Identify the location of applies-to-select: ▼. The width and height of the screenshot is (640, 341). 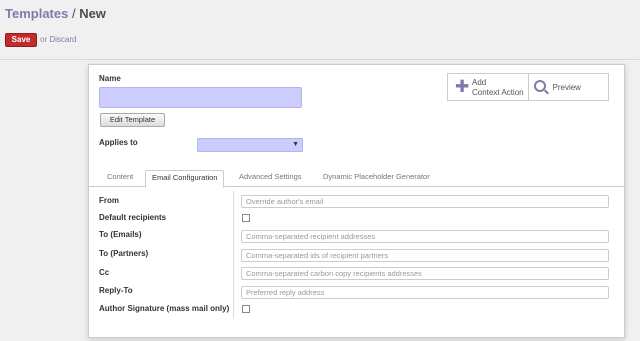
(250, 145).